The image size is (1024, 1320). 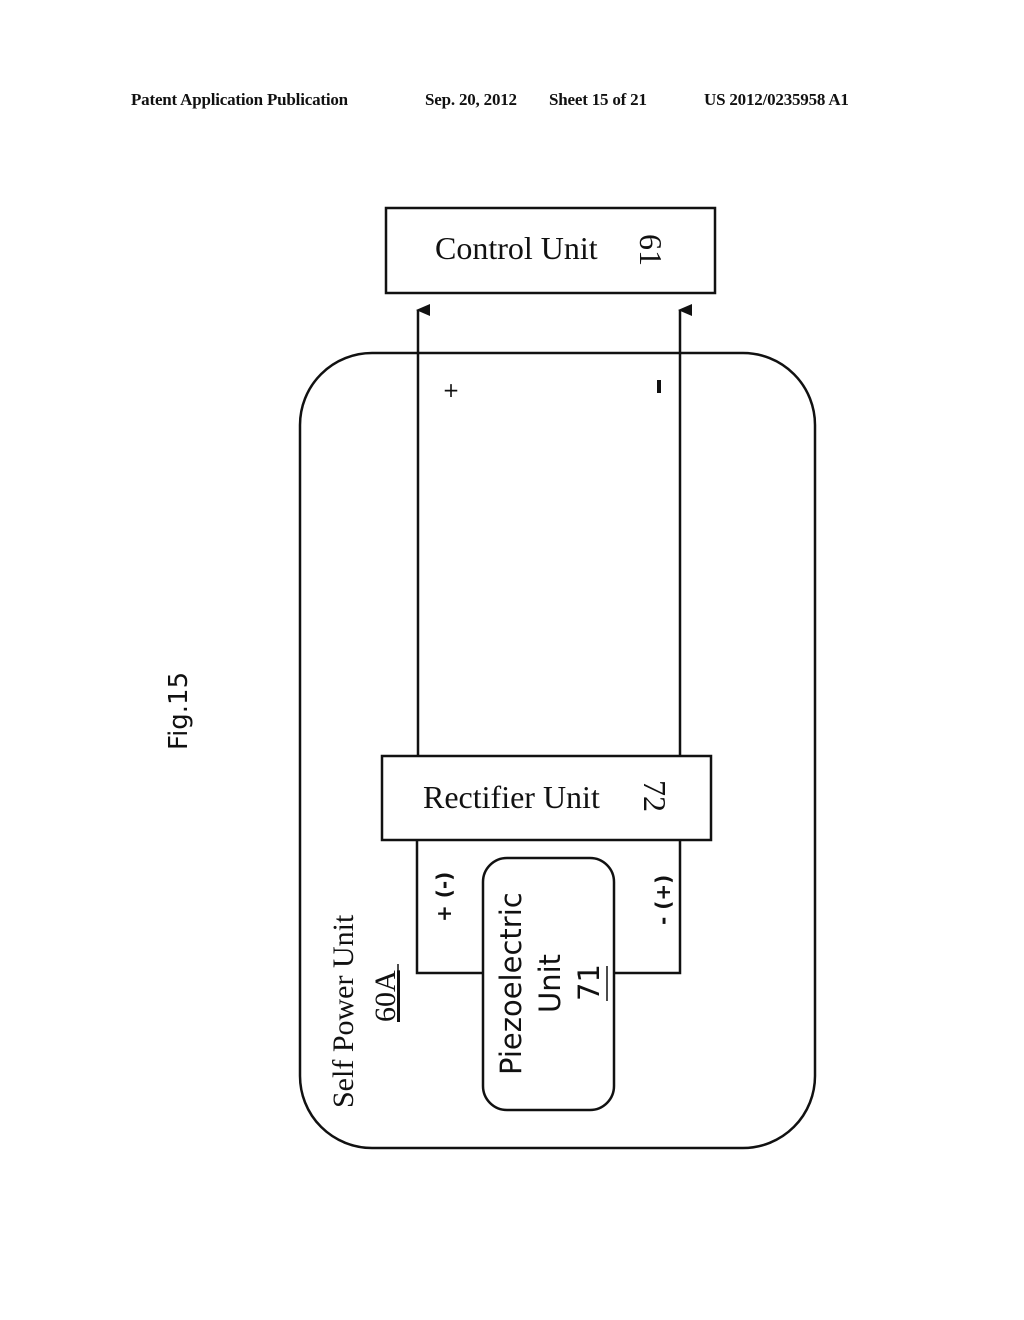 I want to click on rectifier-unit-block: Rectifier Unit 72, so click(x=546, y=798).